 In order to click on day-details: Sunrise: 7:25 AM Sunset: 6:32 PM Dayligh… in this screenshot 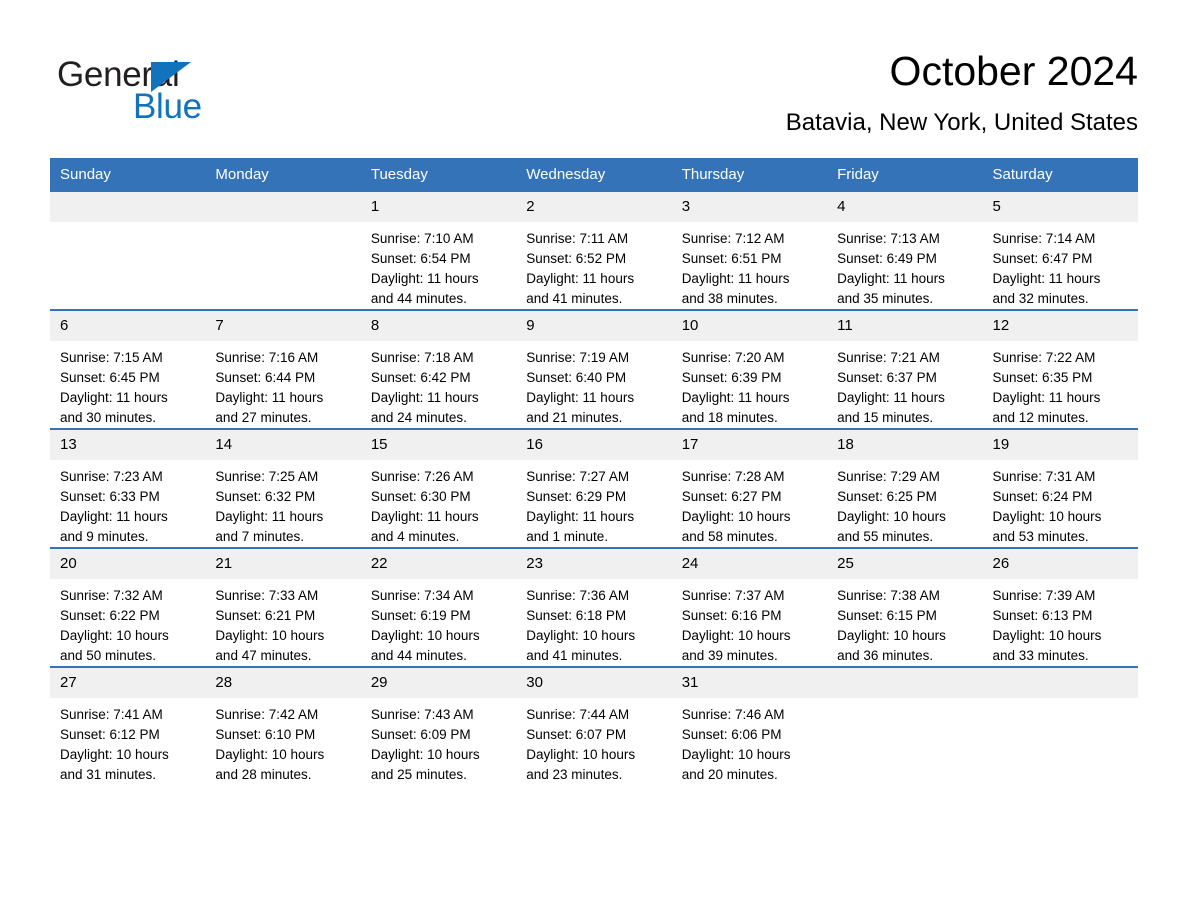, I will do `click(282, 503)`.